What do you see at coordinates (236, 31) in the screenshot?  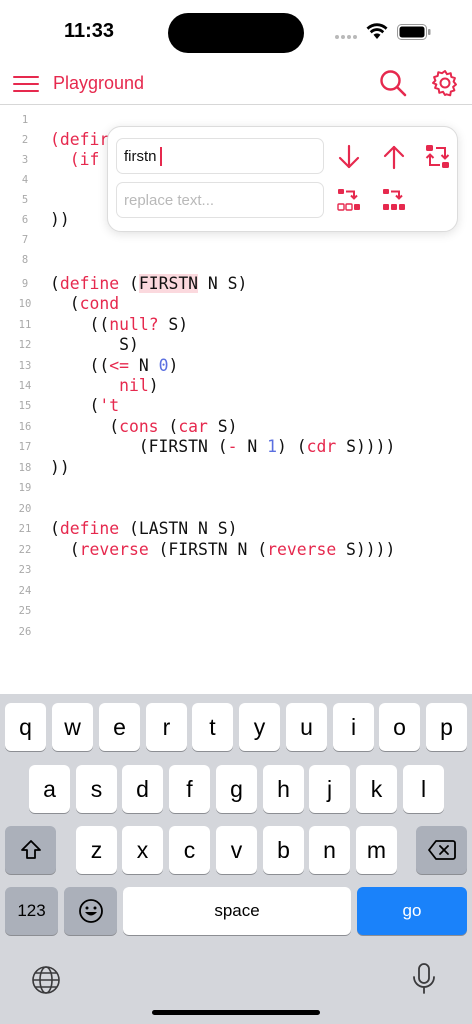 I see `status-bar: 11:33` at bounding box center [236, 31].